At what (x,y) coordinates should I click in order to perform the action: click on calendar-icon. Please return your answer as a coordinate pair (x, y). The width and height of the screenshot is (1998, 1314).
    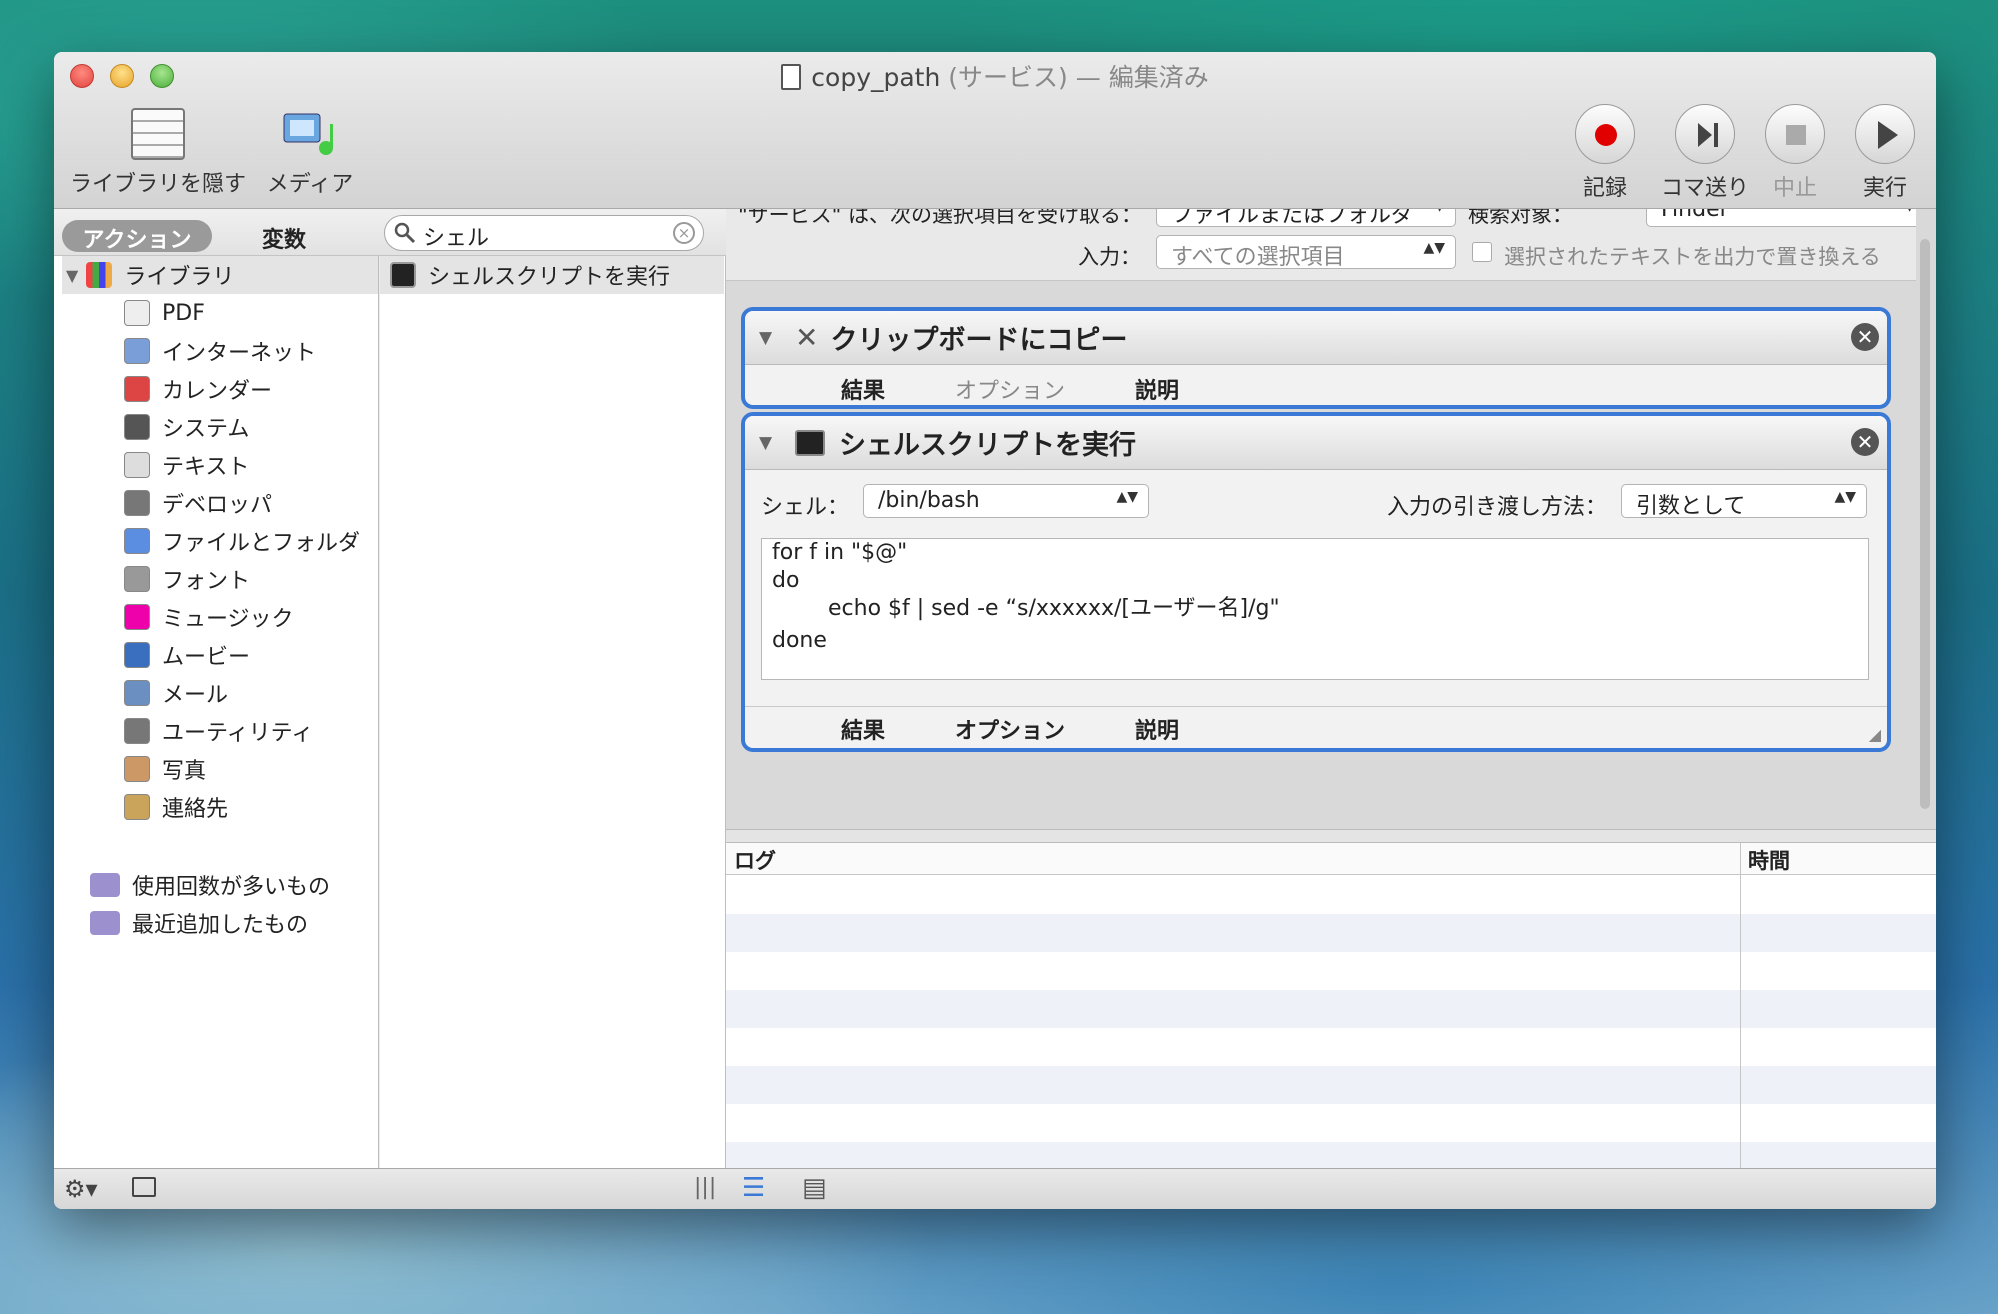
    Looking at the image, I should click on (137, 389).